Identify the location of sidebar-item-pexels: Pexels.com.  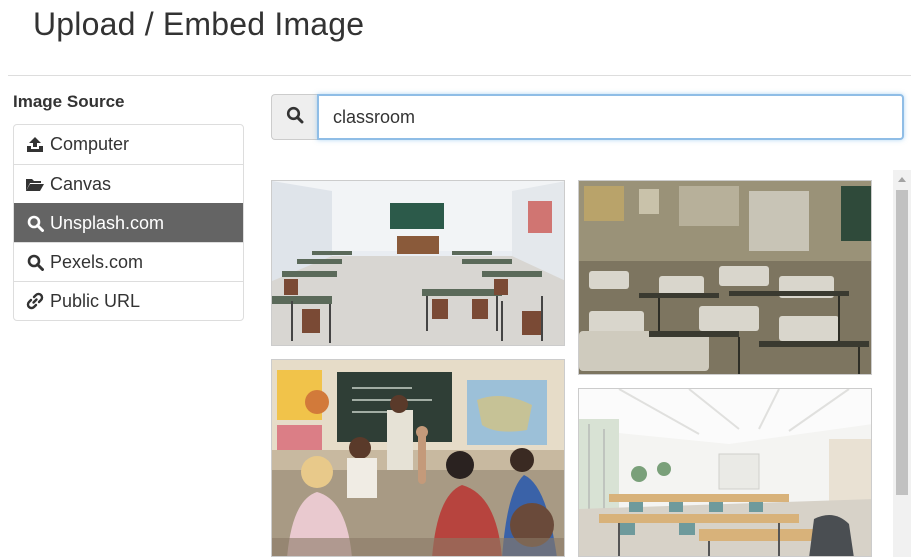
(128, 261).